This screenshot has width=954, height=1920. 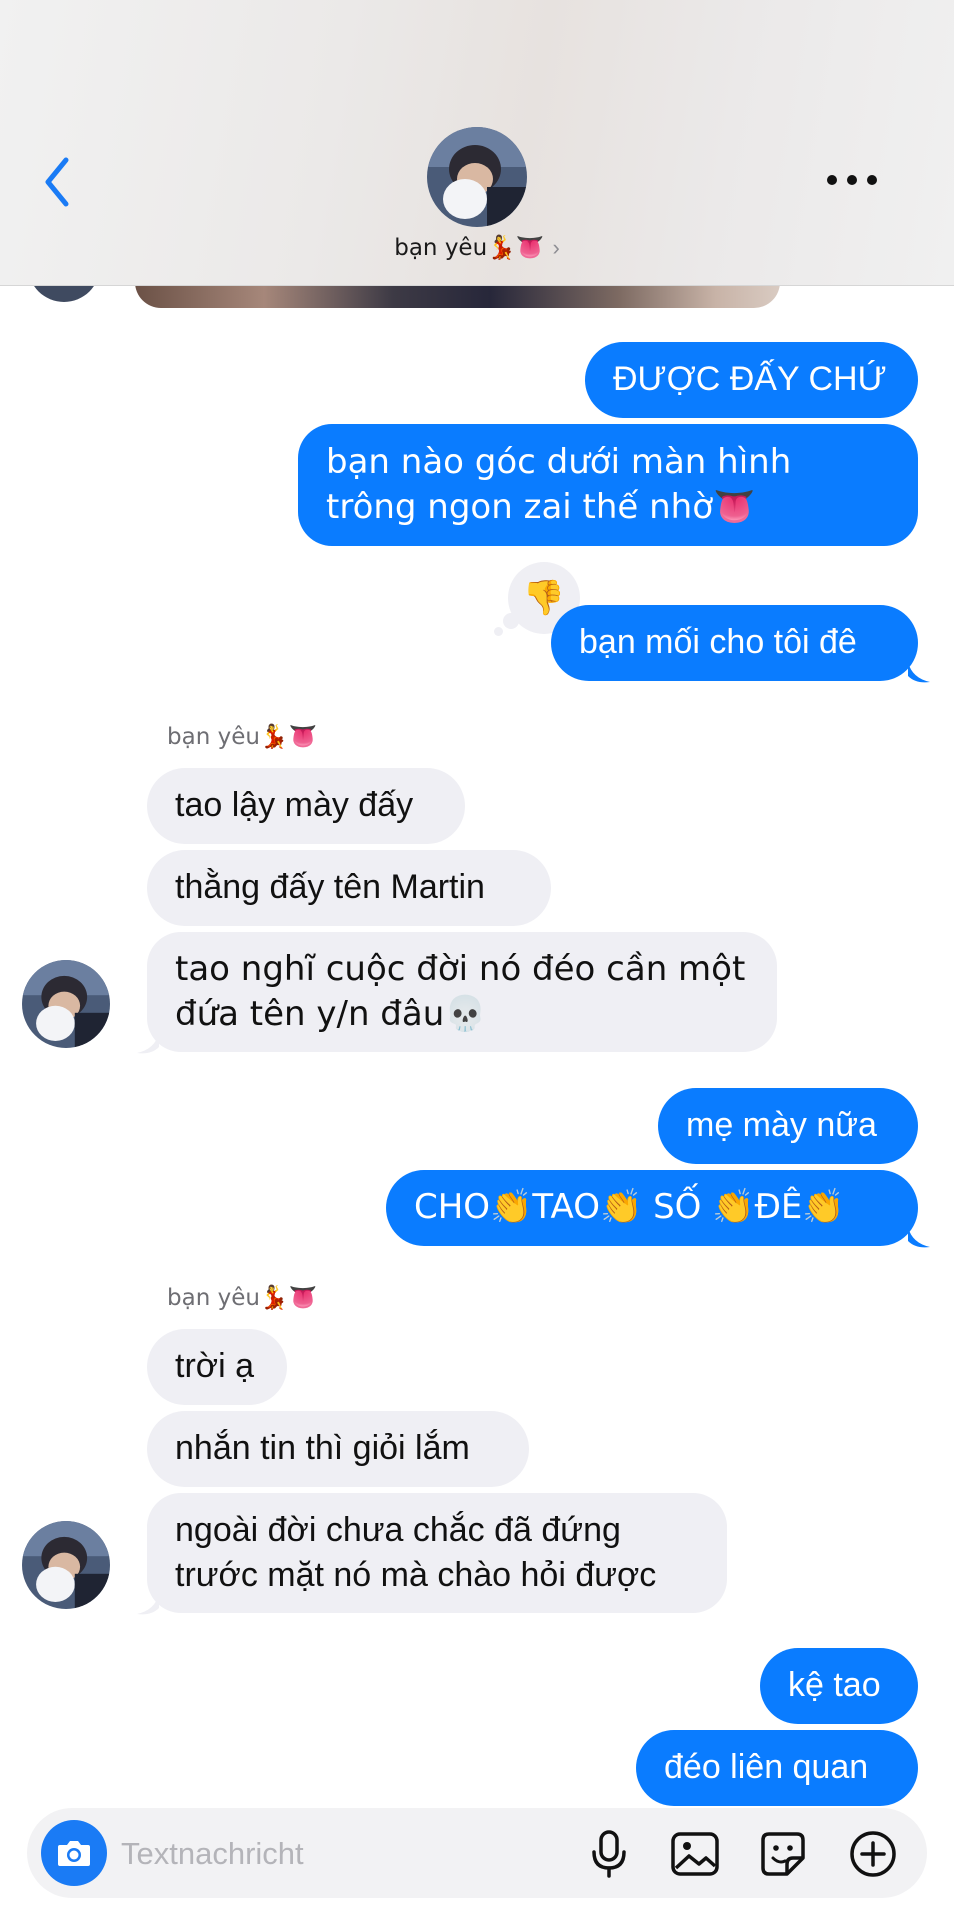 What do you see at coordinates (338, 1449) in the screenshot?
I see `incoming-message: nhắn tin thì giỏi lắm` at bounding box center [338, 1449].